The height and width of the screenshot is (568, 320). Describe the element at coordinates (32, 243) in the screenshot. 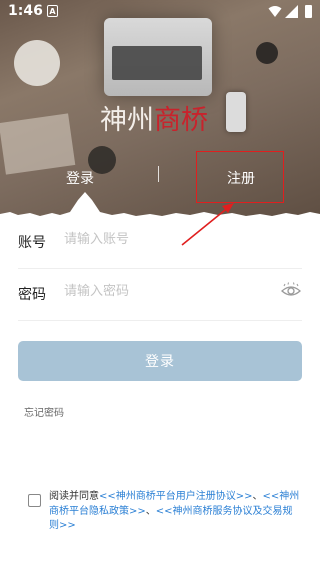

I see `account-label: 账号` at that location.